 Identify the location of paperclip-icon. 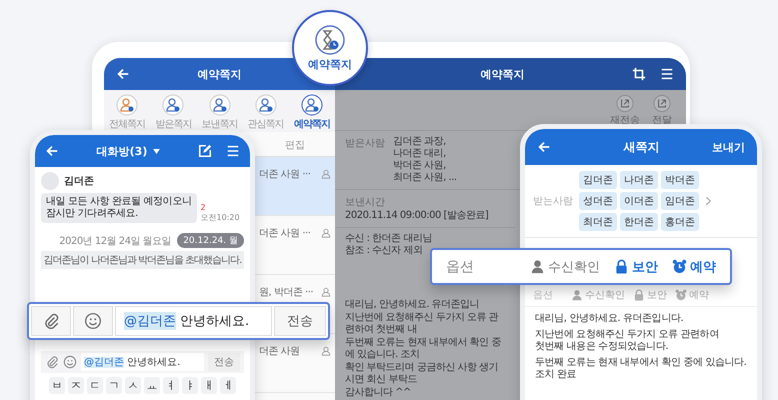
(52, 362).